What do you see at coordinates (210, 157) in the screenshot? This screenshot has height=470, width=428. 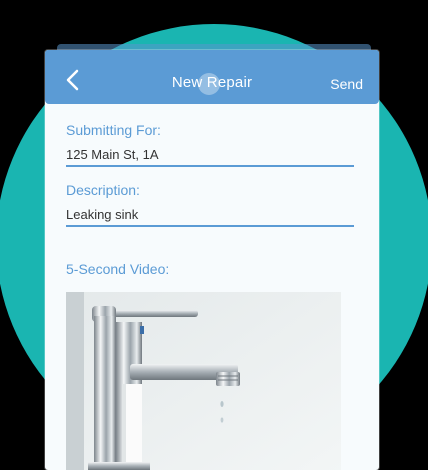 I see `submitting-for-field: 125 Main St, 1A` at bounding box center [210, 157].